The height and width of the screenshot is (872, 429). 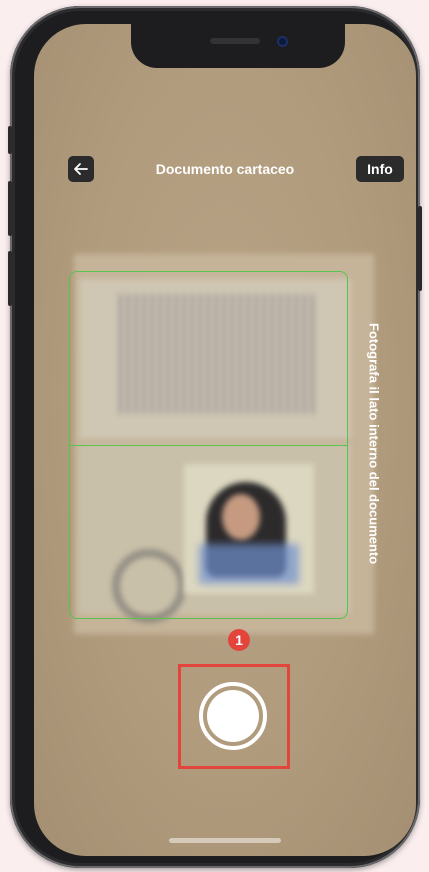 I want to click on notch, so click(x=238, y=46).